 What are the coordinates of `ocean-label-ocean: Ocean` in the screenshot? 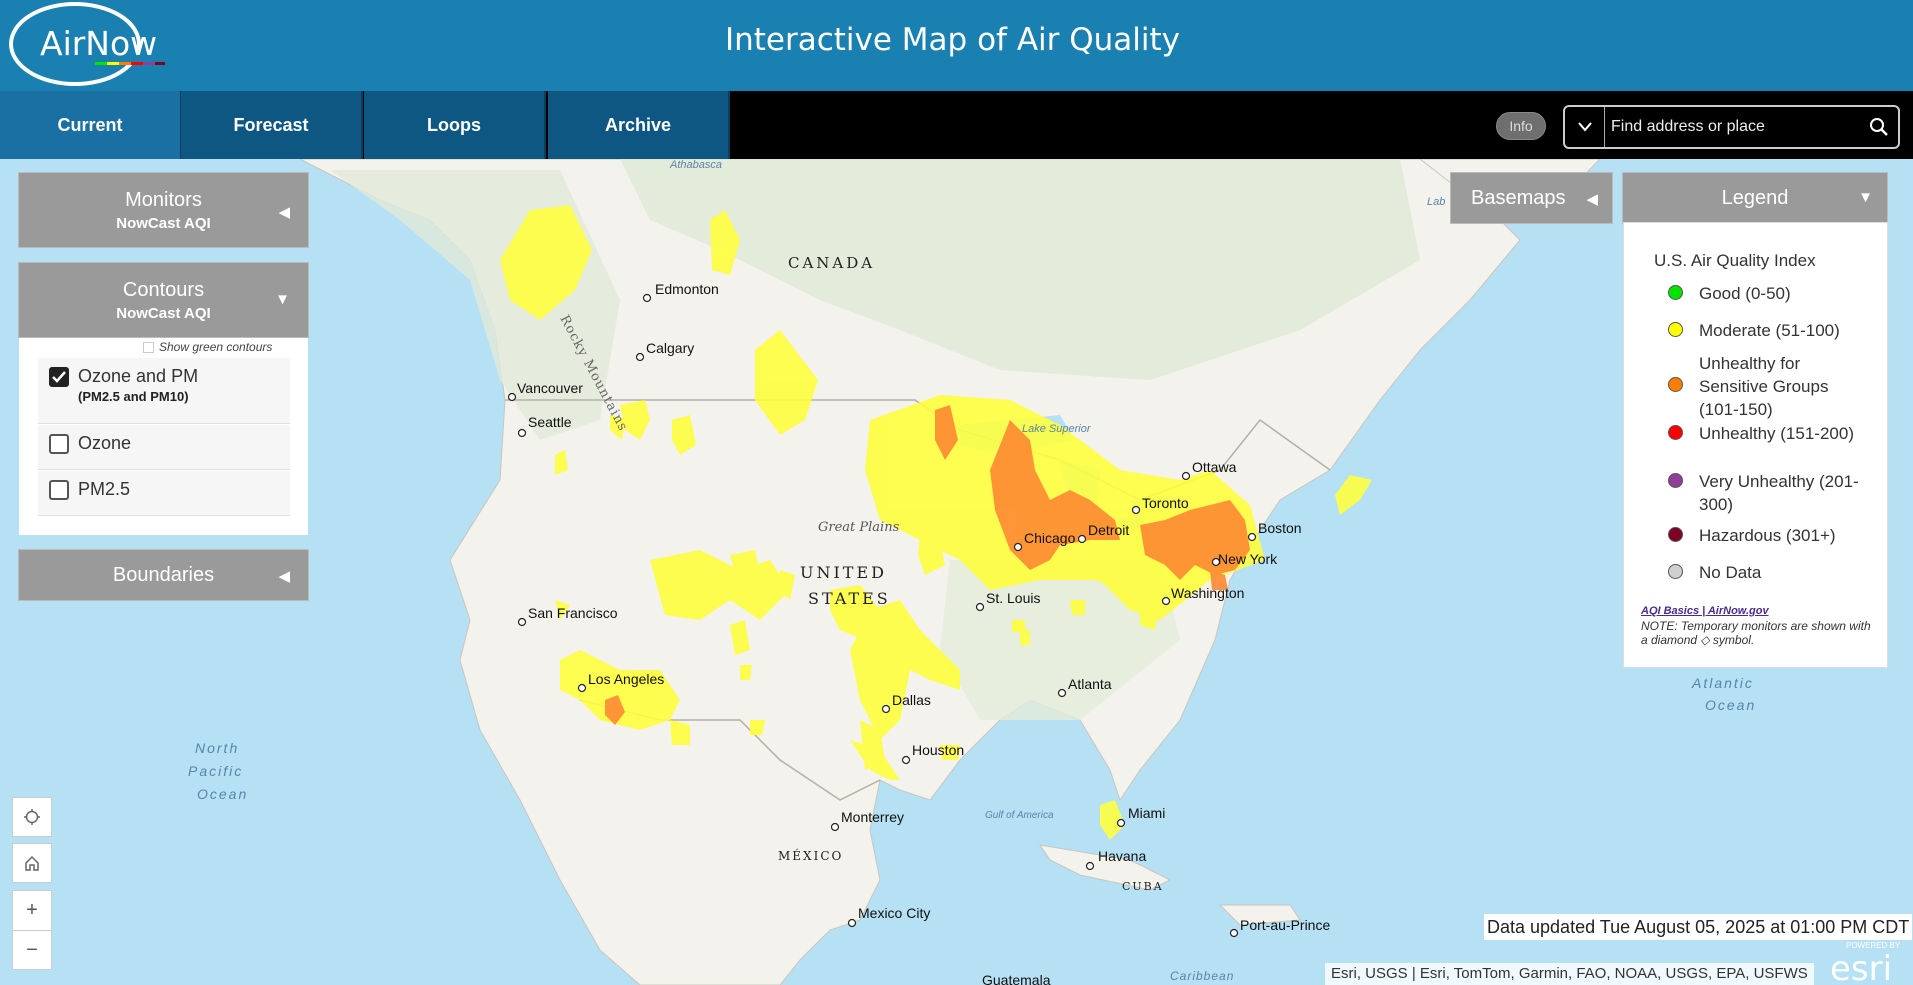 It's located at (222, 794).